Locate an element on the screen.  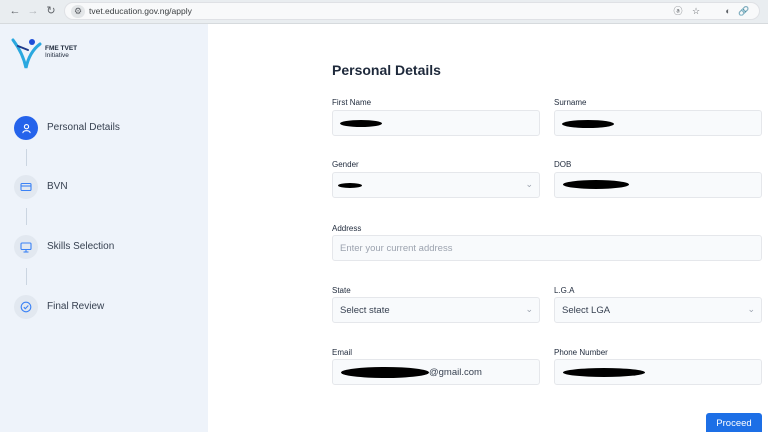
logo-mark-icon is located at coordinates (26, 53).